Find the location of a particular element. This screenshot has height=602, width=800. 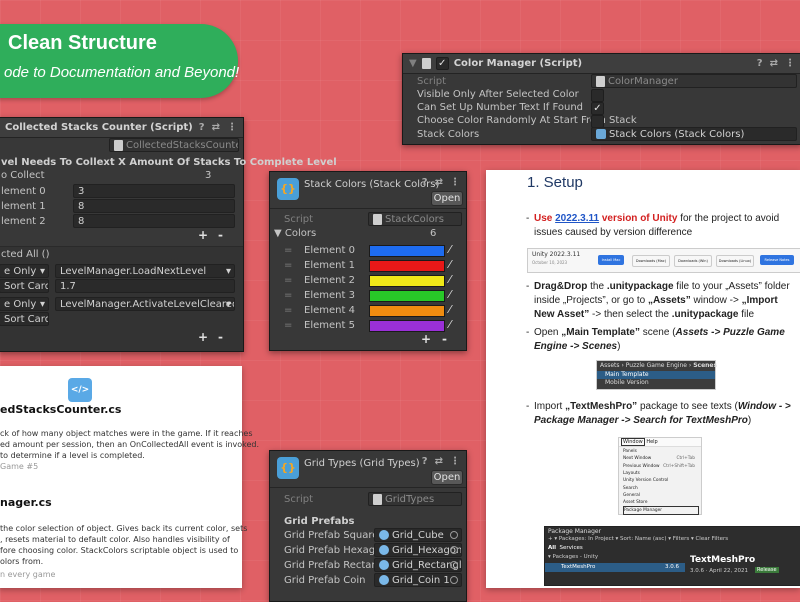

menu-item: Asset Store is located at coordinates (660, 502).